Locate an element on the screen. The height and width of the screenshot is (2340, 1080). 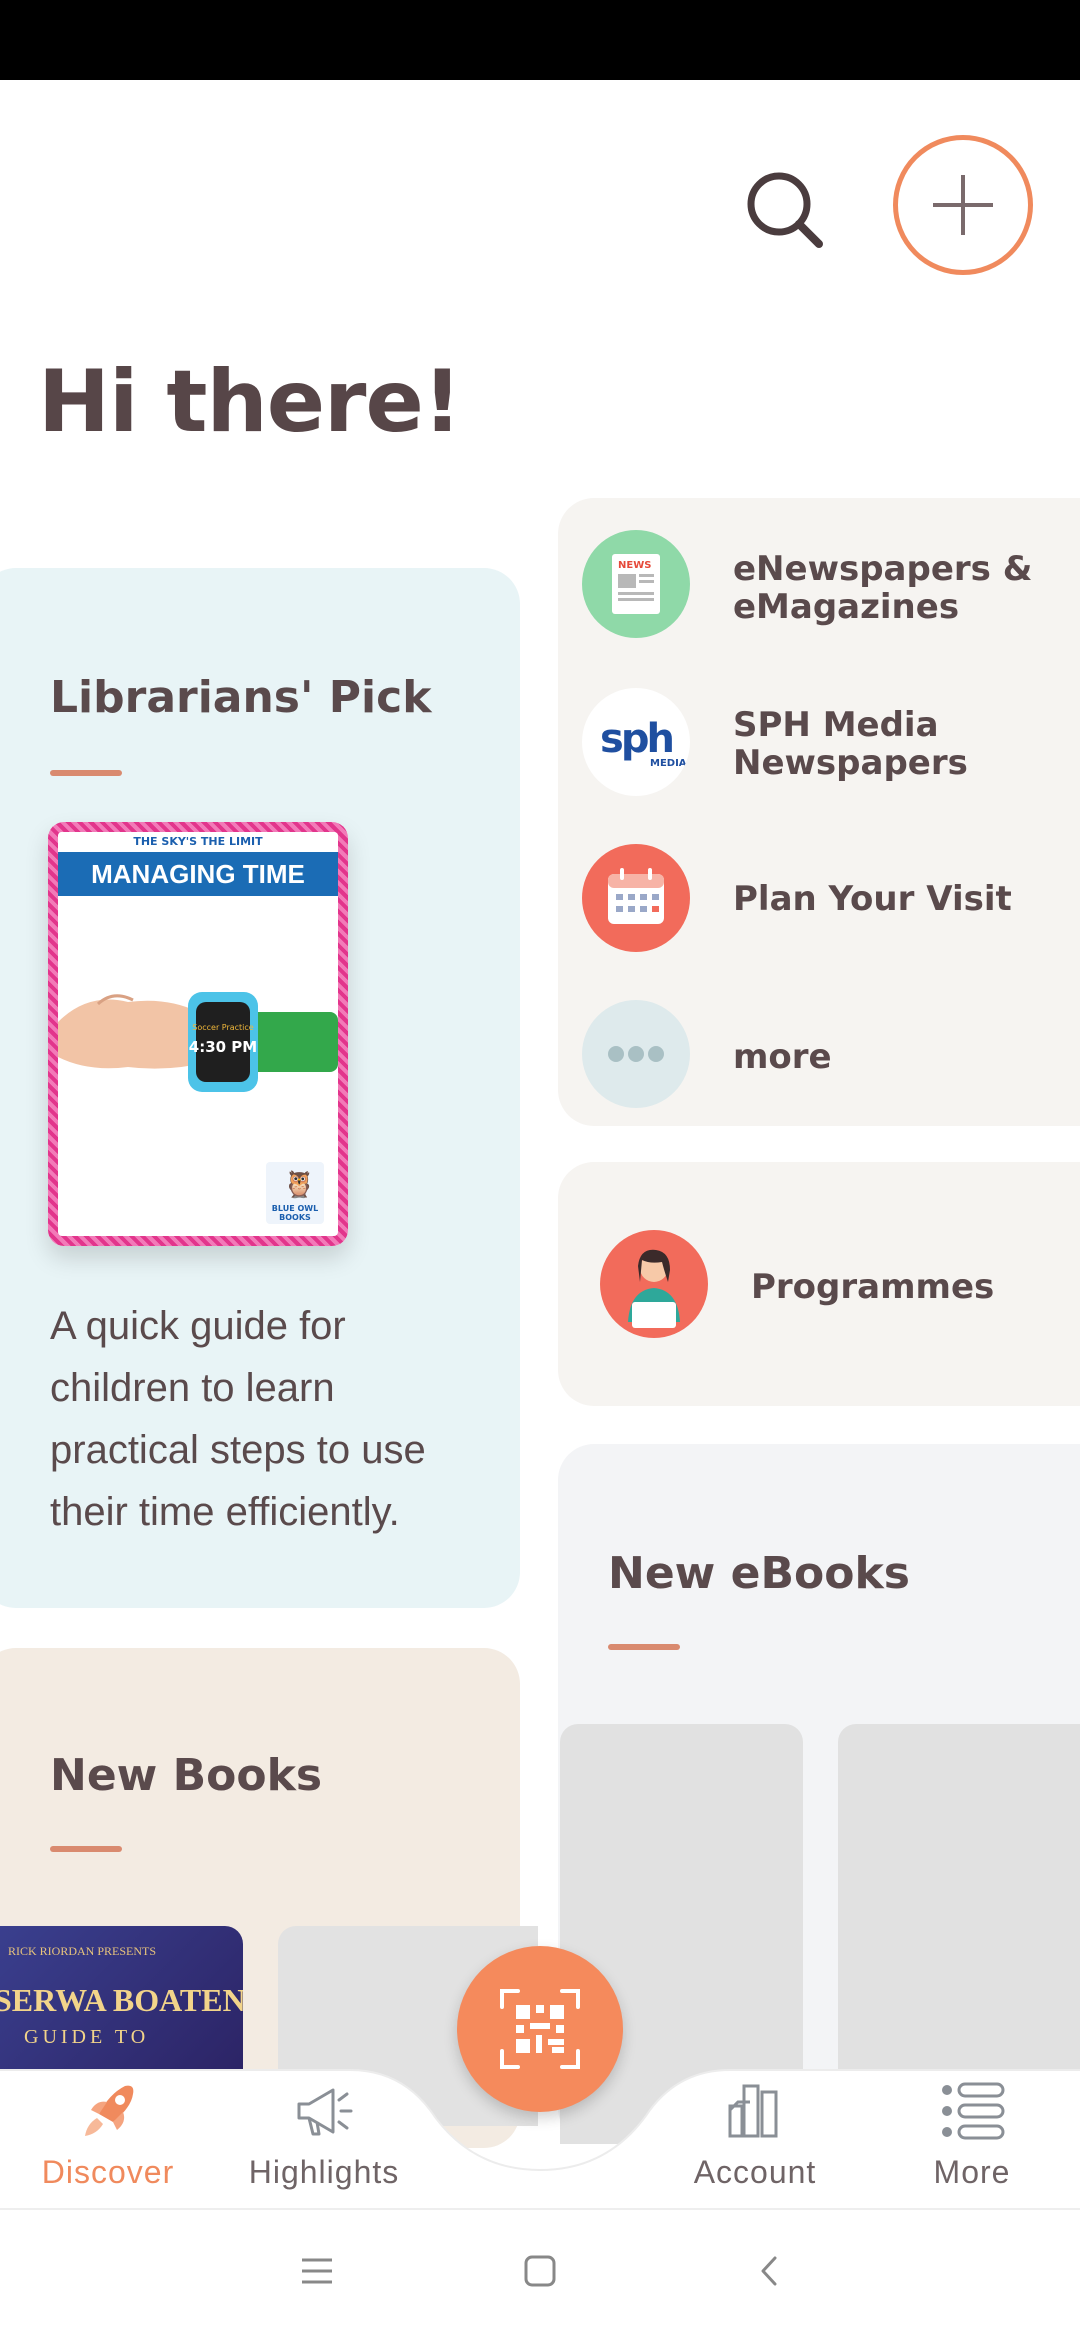
nav-highlights: Highlights is located at coordinates (324, 2133).